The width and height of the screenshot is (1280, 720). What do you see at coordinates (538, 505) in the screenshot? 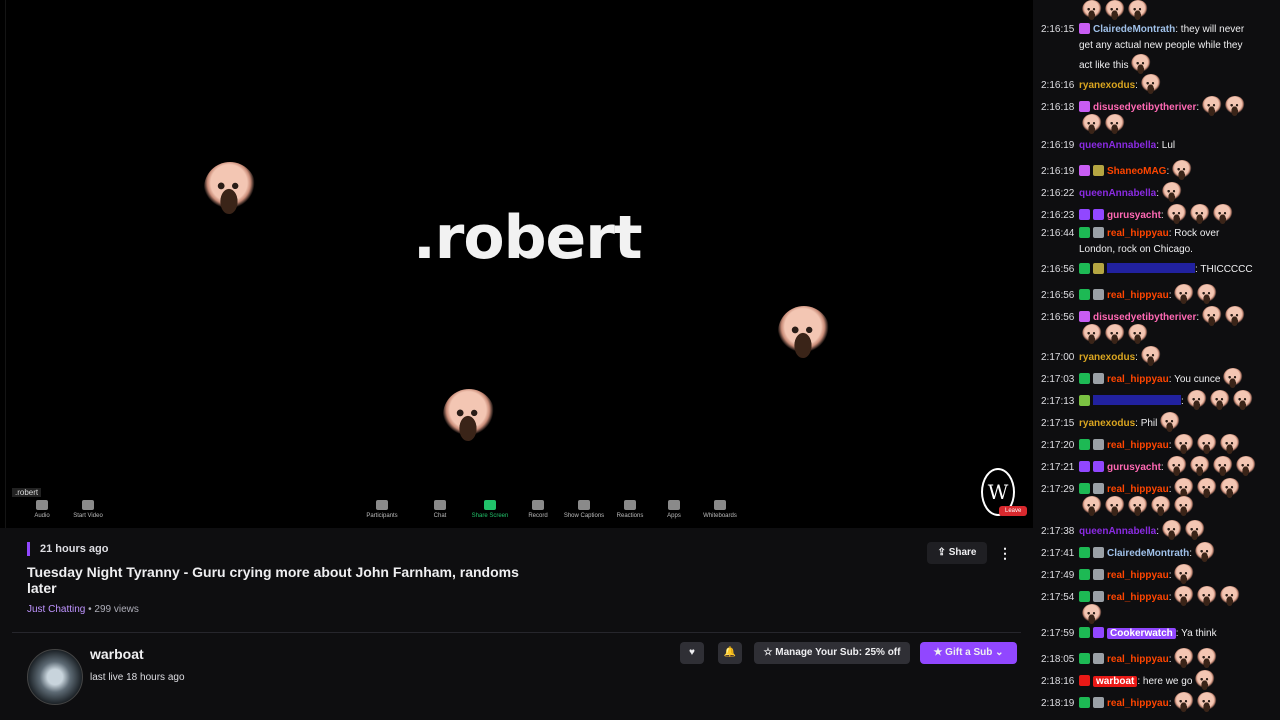
I see `record-icon` at bounding box center [538, 505].